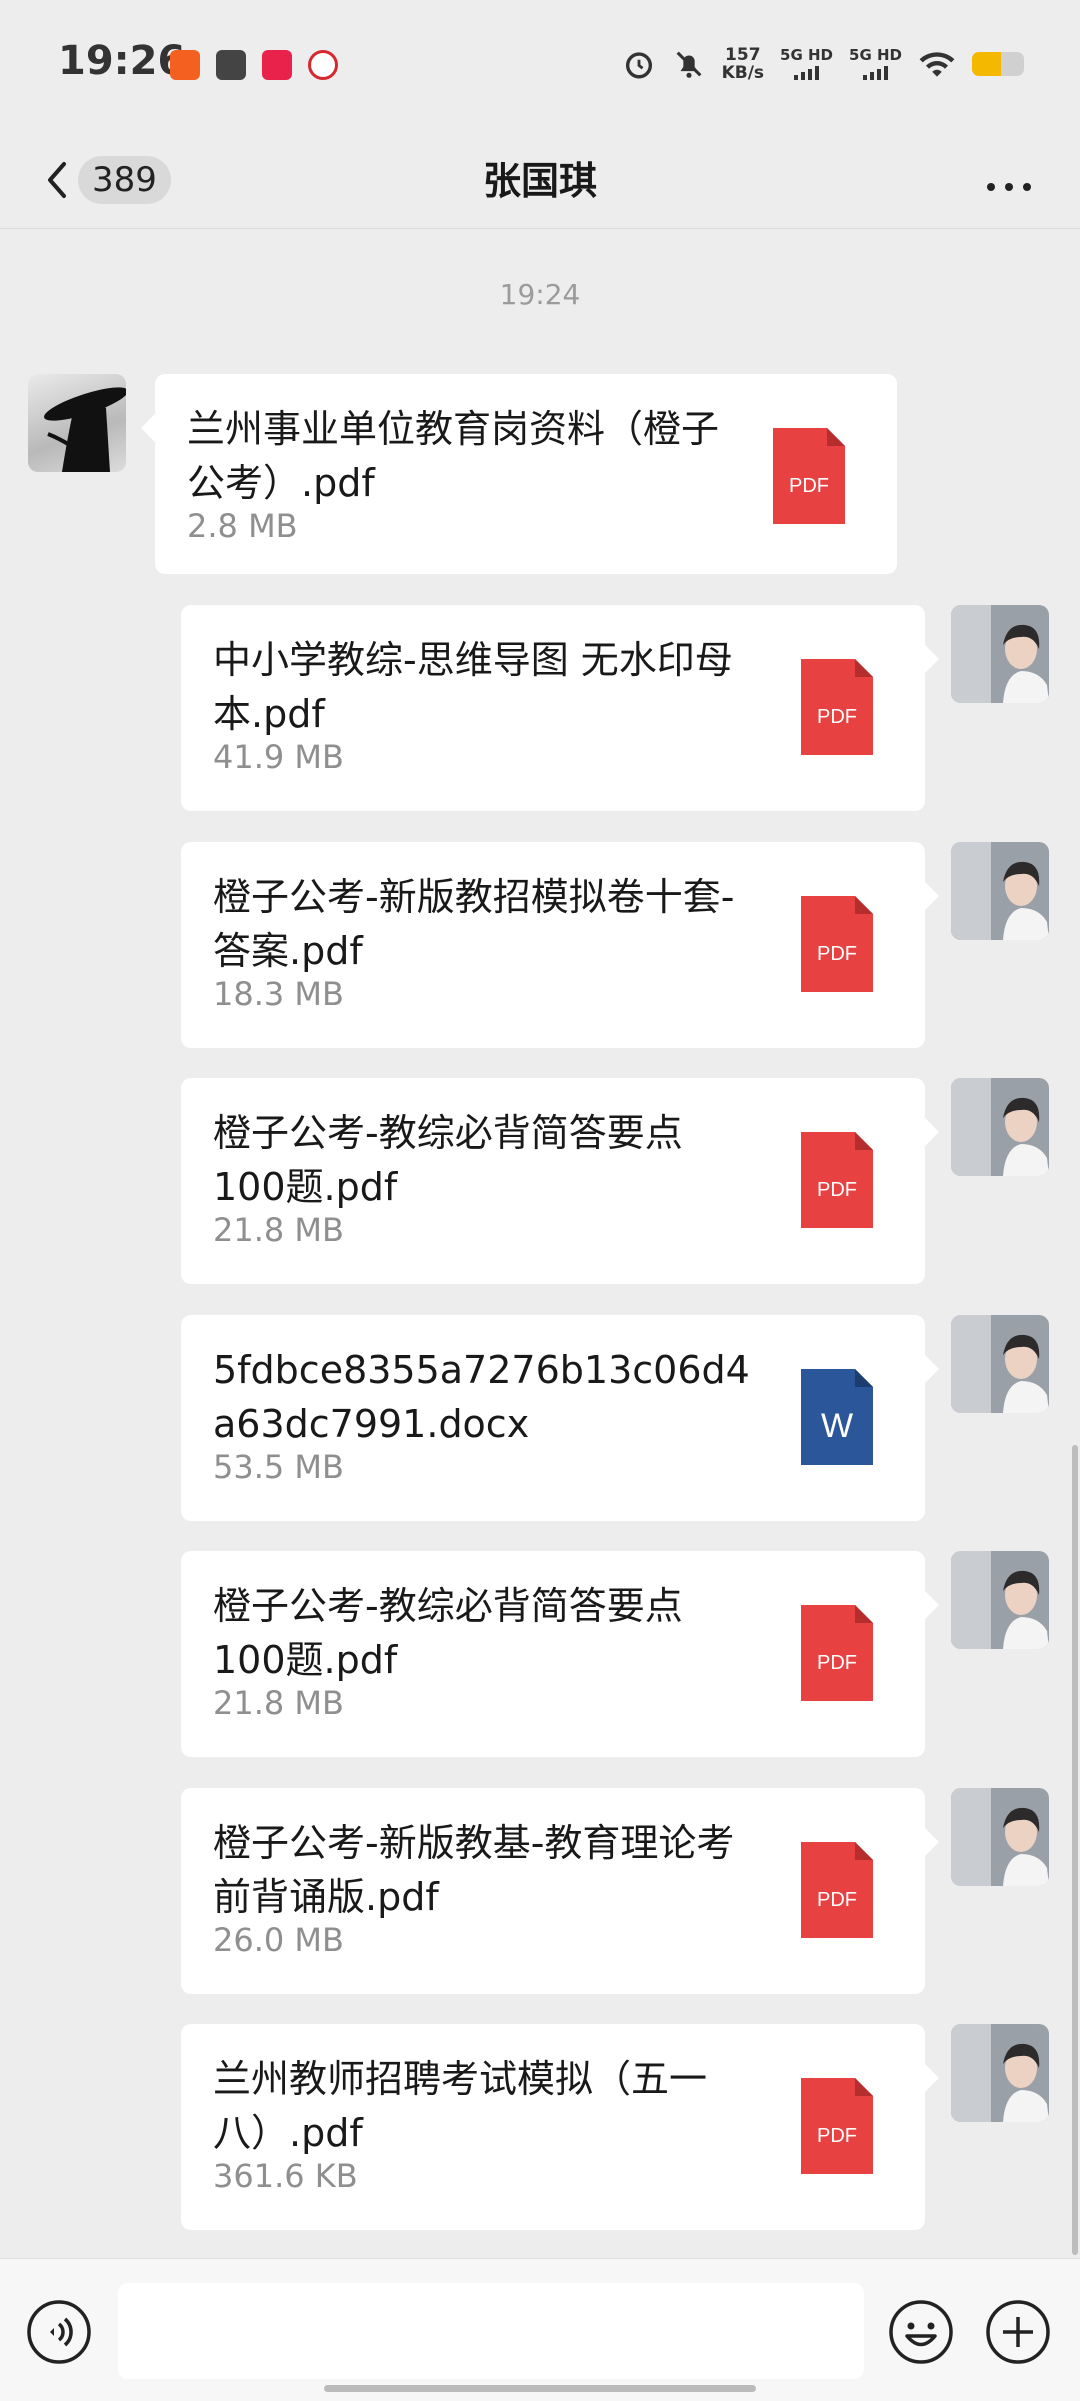  I want to click on signal-sim1: 5G HD, so click(806, 64).